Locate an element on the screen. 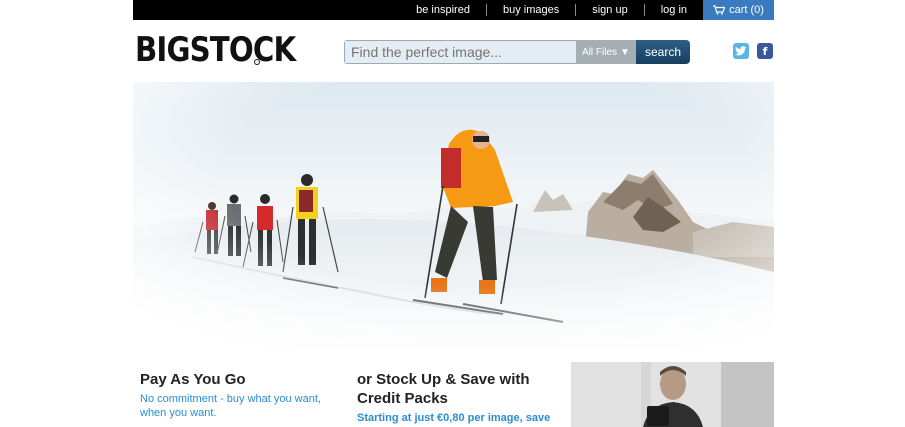 The image size is (905, 427). pay-as-you-go-line2: when you want. is located at coordinates (178, 413).